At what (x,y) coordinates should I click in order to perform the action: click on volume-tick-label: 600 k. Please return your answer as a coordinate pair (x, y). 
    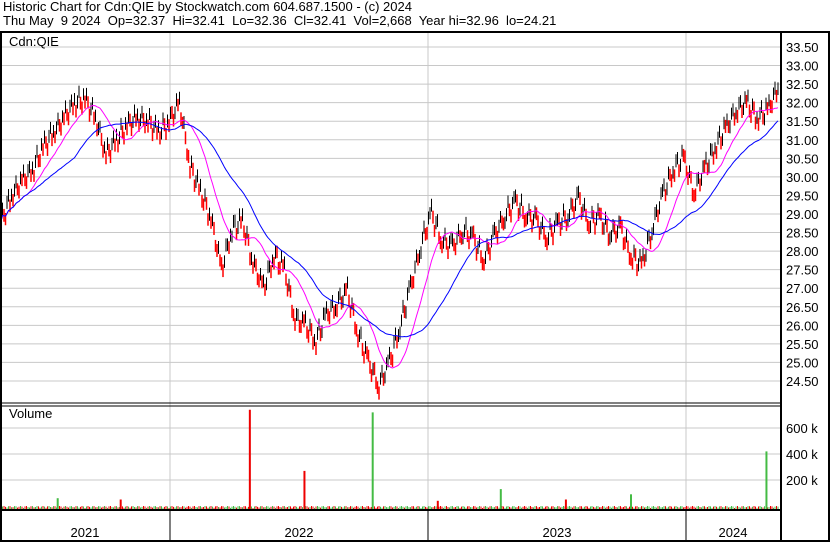
    Looking at the image, I should click on (802, 428).